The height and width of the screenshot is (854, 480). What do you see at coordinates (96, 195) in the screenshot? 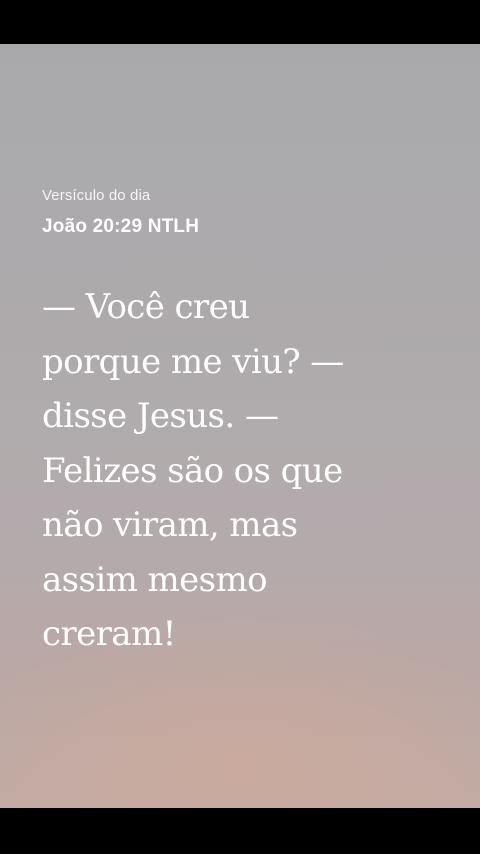
I see `verse-of-the-day-label: Versículo do dia` at bounding box center [96, 195].